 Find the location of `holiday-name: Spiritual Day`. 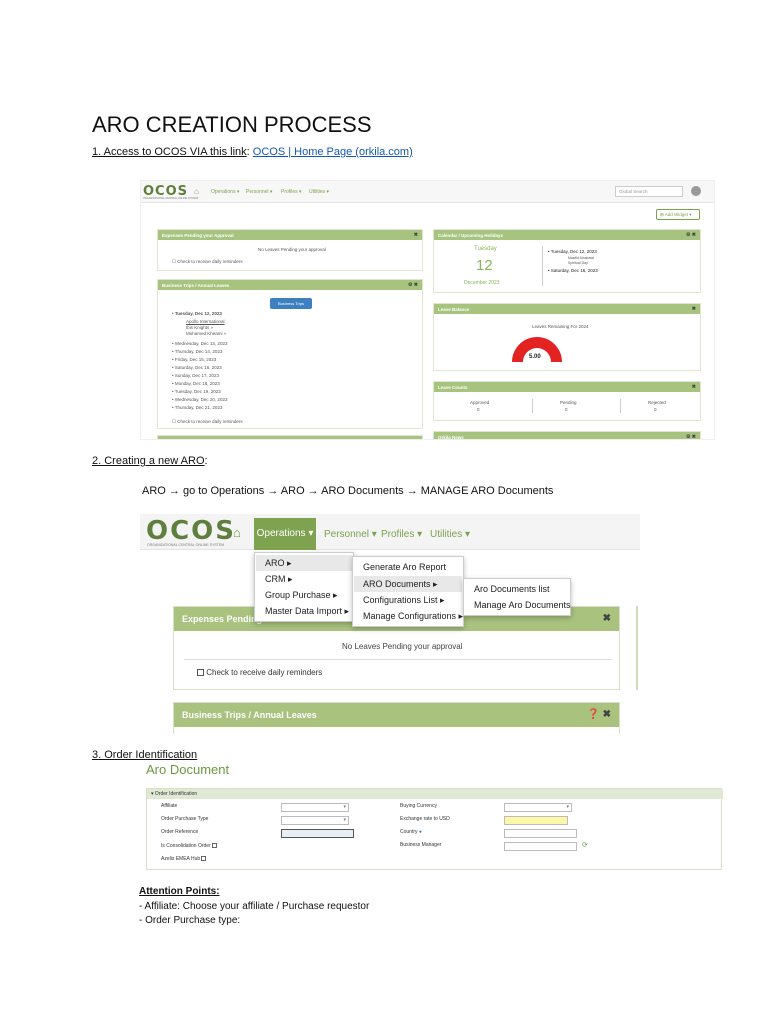

holiday-name: Spiritual Day is located at coordinates (578, 263).